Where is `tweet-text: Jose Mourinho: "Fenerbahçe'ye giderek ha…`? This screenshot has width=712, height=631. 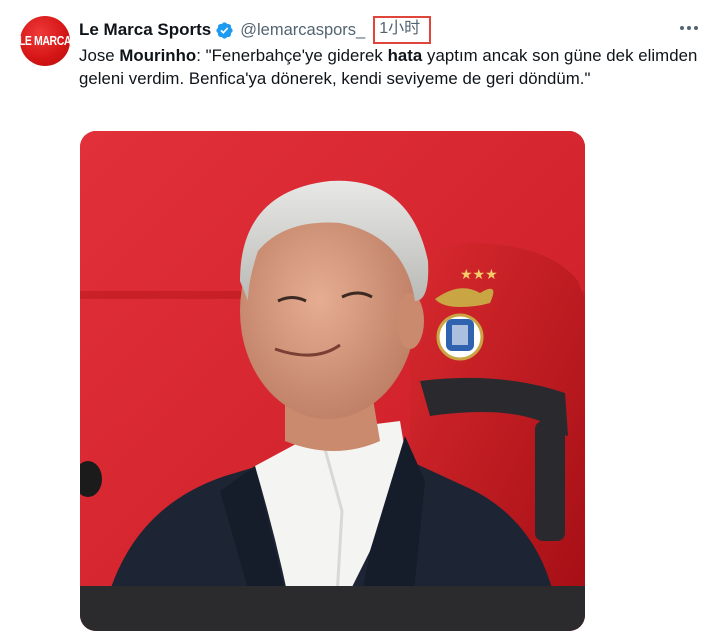
tweet-text: Jose Mourinho: "Fenerbahçe'ye giderek ha… is located at coordinates (389, 67).